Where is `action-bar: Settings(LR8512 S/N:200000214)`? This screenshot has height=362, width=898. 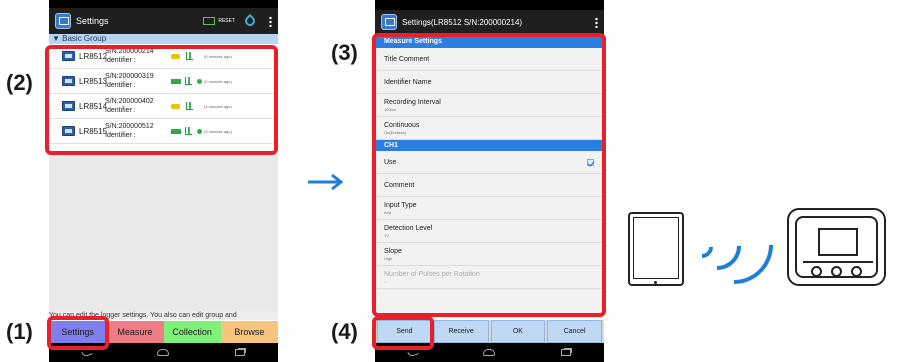 action-bar: Settings(LR8512 S/N:200000214) is located at coordinates (489, 22).